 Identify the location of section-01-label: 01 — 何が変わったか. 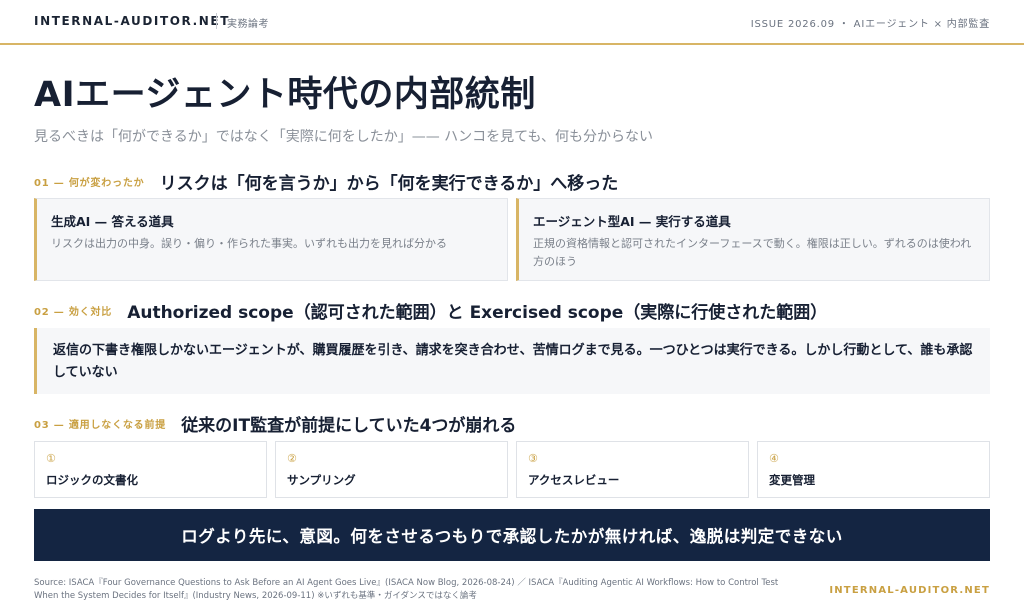
(89, 183).